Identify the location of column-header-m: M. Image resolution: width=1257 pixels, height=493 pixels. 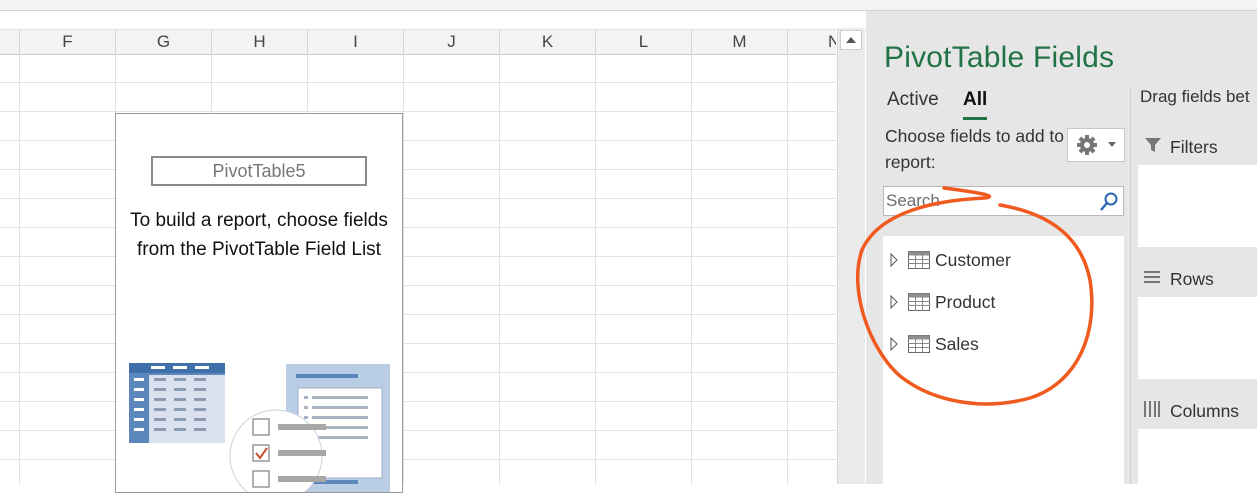
(740, 42).